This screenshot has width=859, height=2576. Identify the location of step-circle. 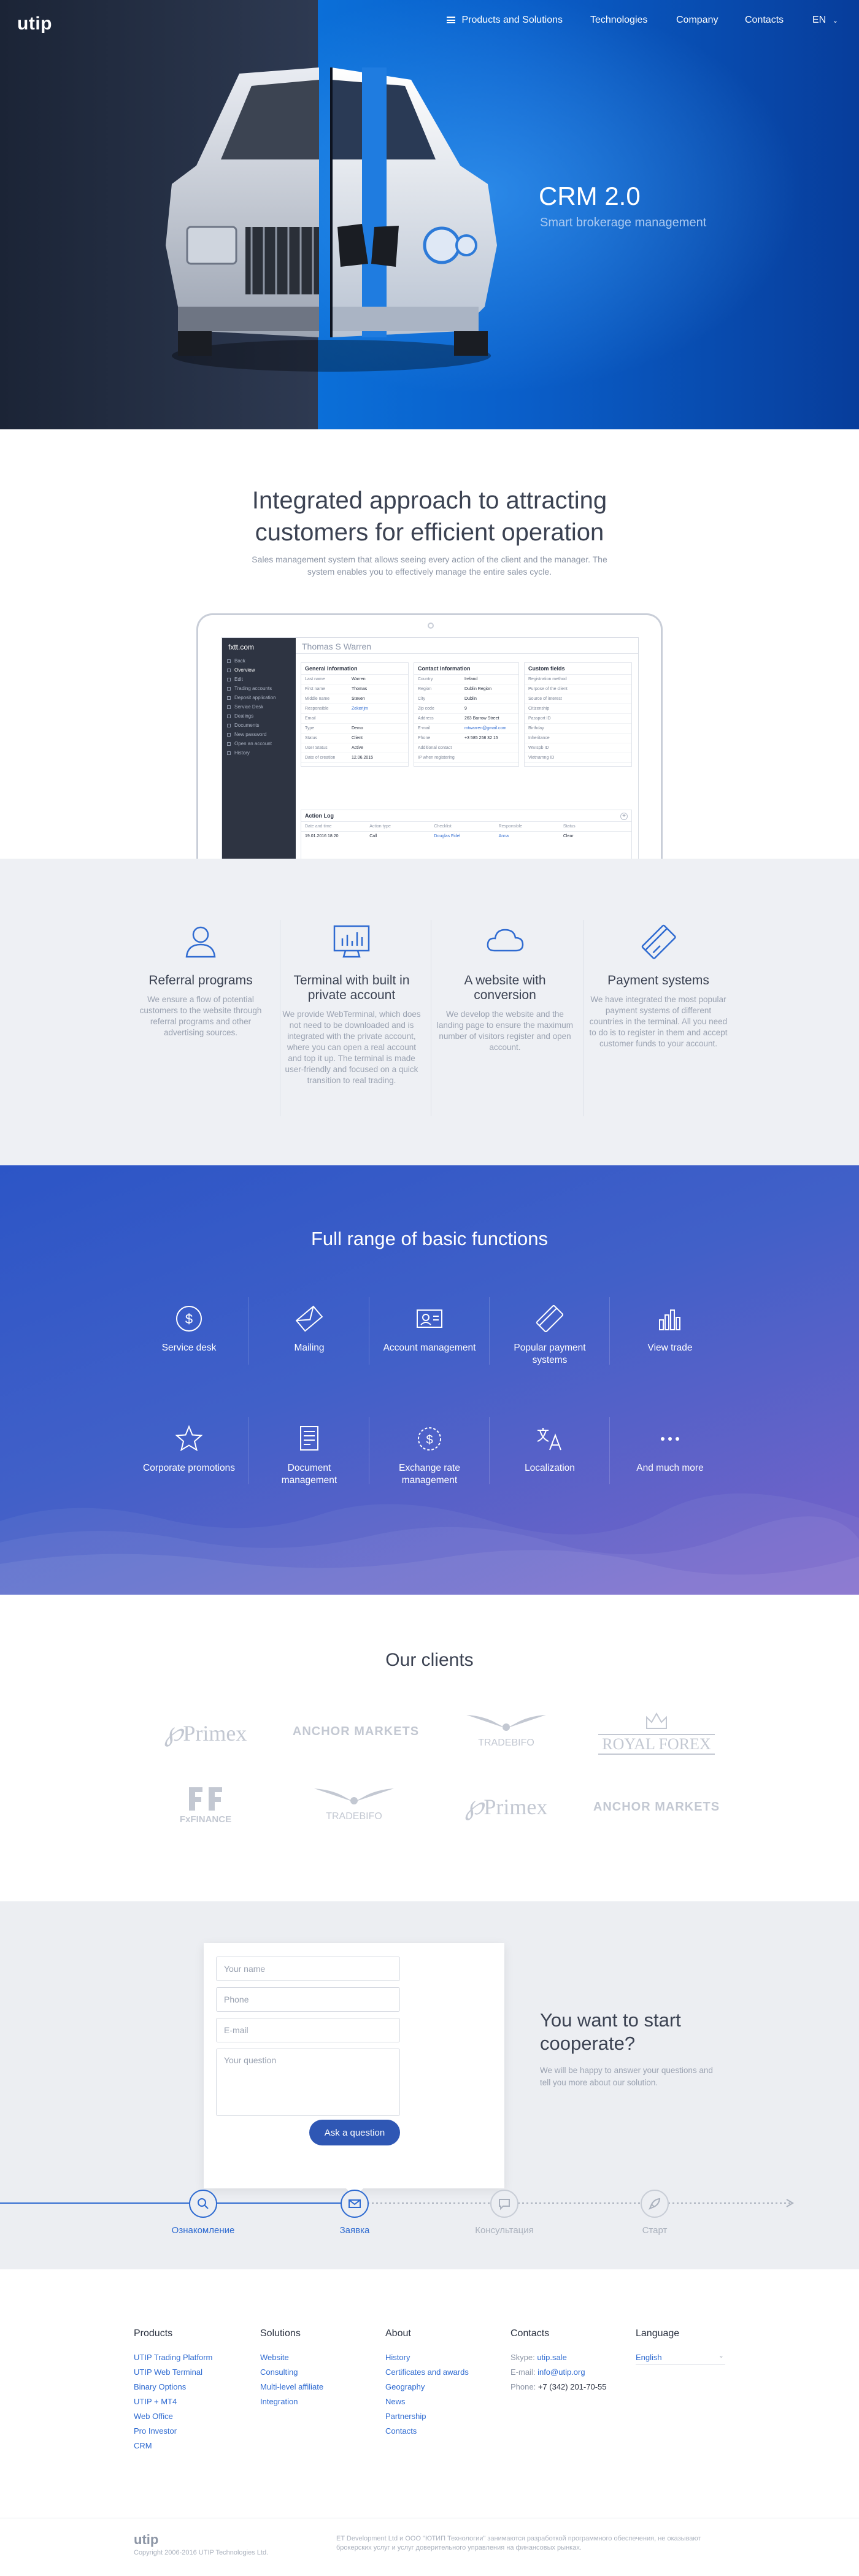
(203, 2204).